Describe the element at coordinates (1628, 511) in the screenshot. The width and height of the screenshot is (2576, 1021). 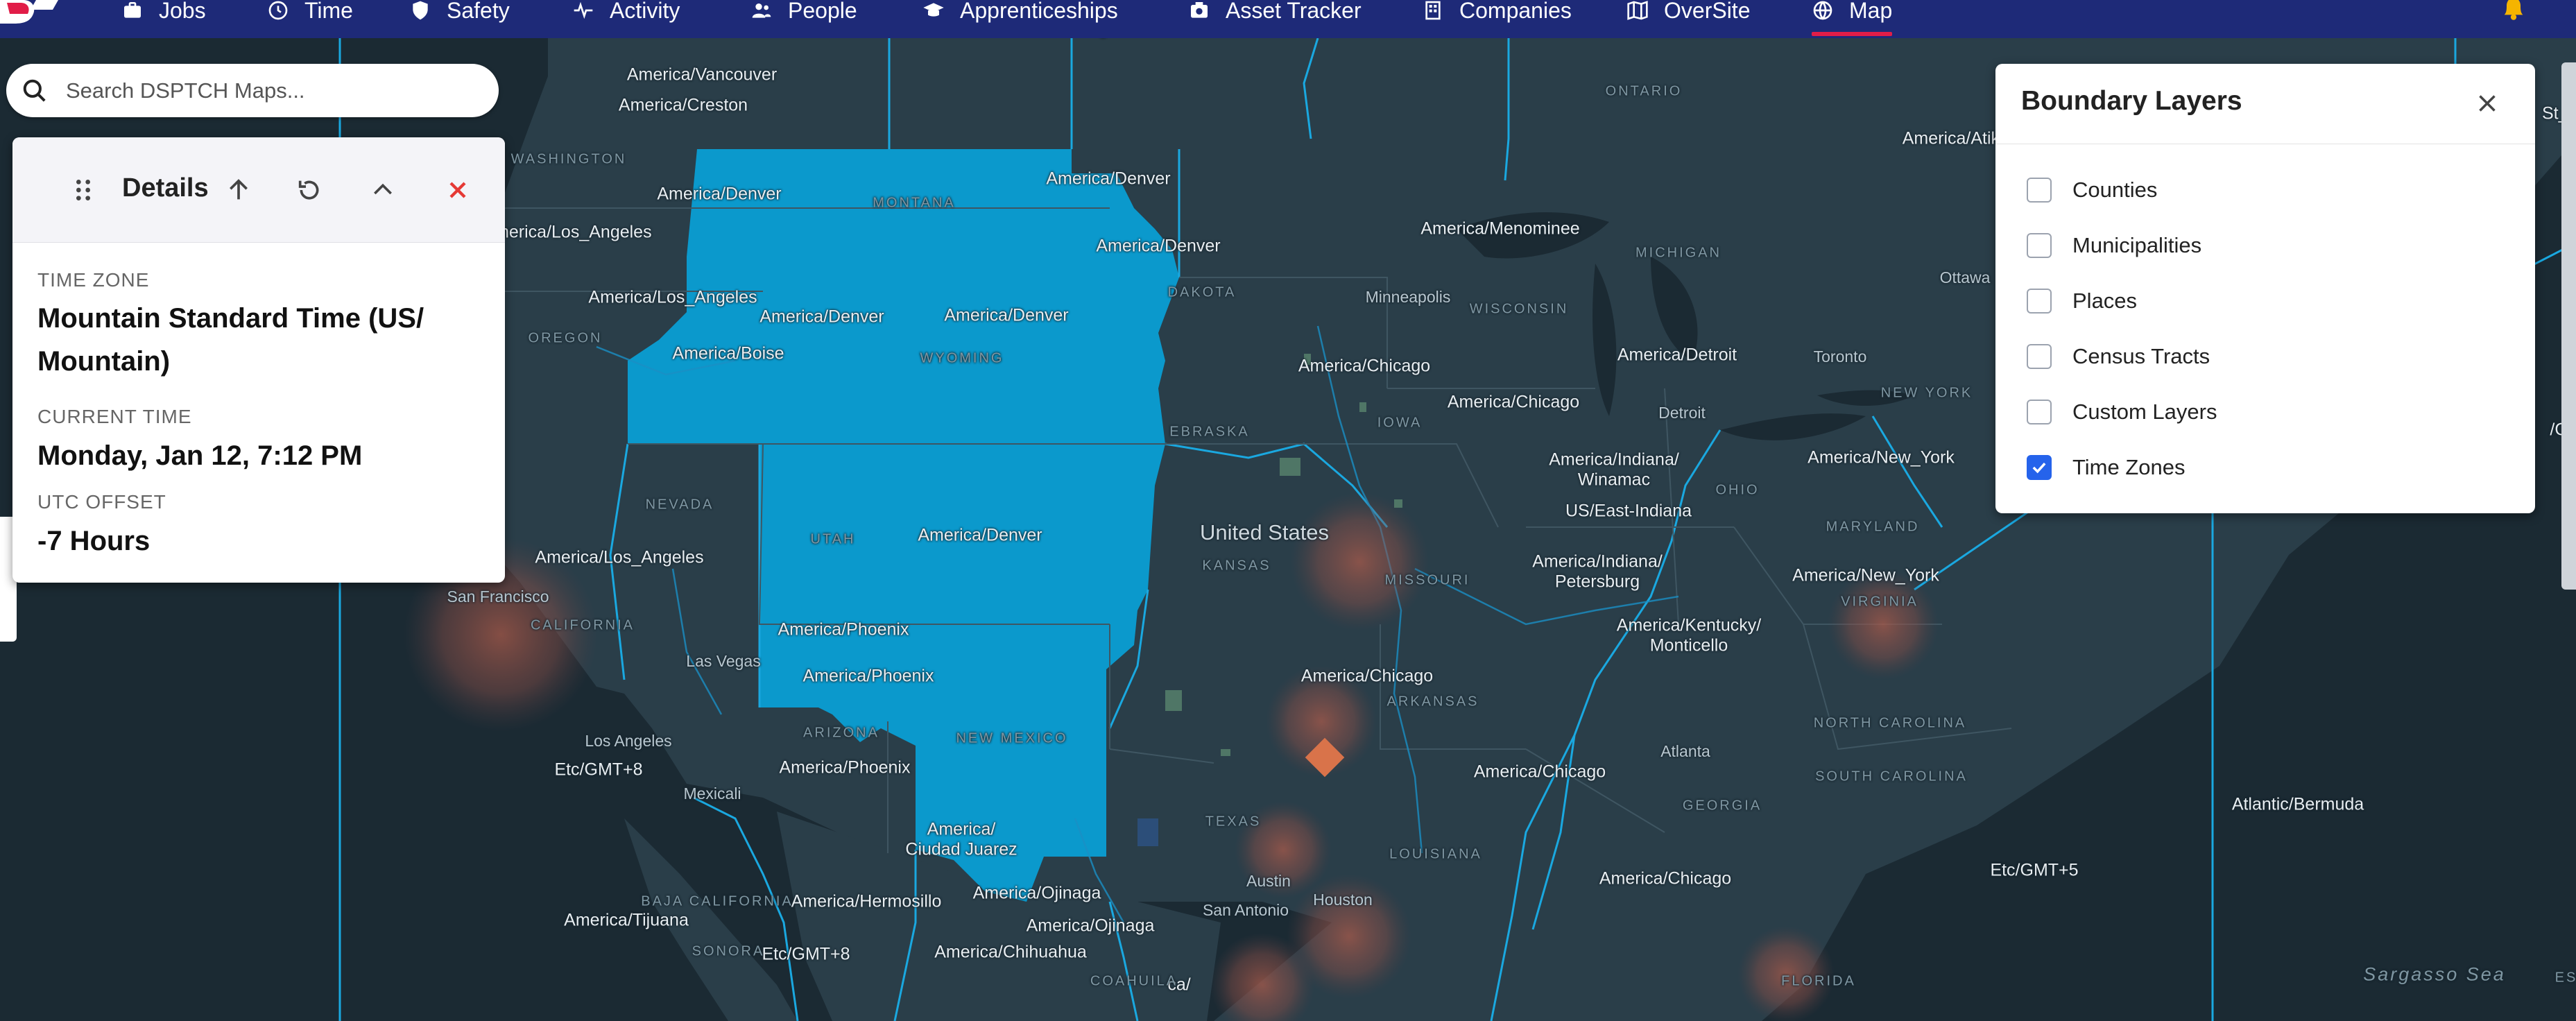
I see `map-label: US/East-Indiana` at that location.